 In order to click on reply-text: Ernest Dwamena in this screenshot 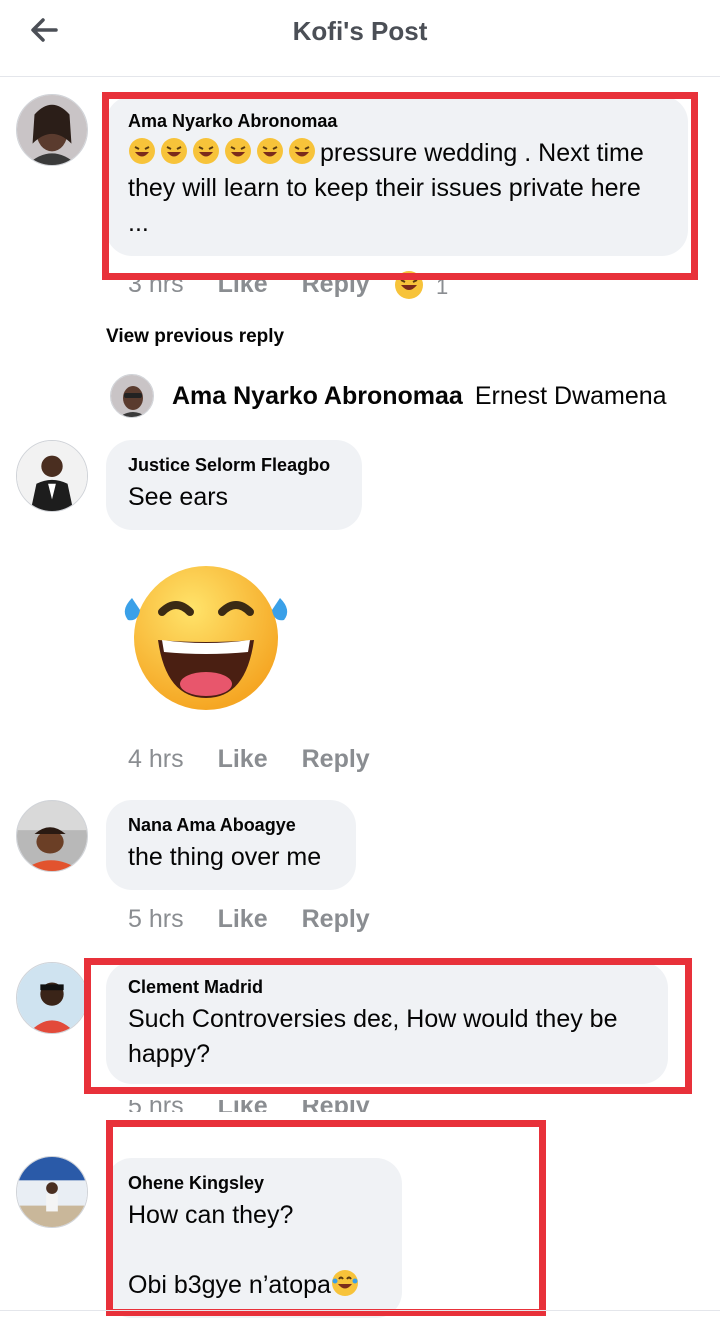, I will do `click(570, 395)`.